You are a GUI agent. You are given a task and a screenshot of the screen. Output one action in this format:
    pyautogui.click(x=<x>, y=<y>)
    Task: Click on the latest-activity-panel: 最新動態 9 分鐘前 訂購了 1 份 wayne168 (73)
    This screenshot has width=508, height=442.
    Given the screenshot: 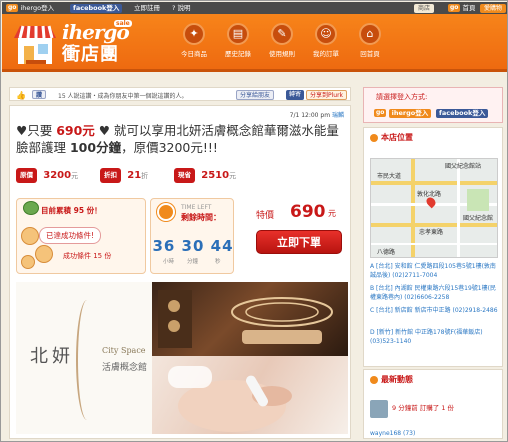 What is the action you would take?
    pyautogui.click(x=433, y=404)
    